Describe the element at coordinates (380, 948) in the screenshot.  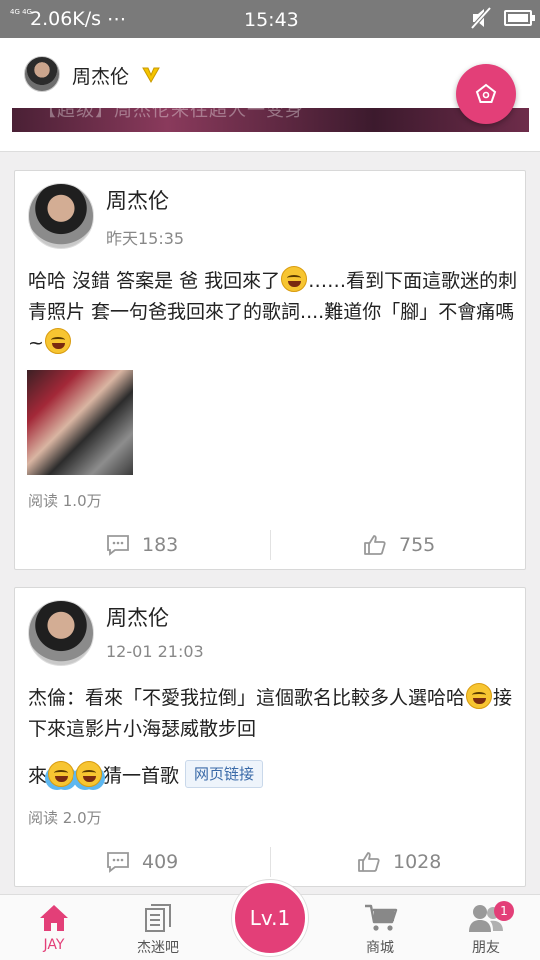
I see `nav-label: 商城` at that location.